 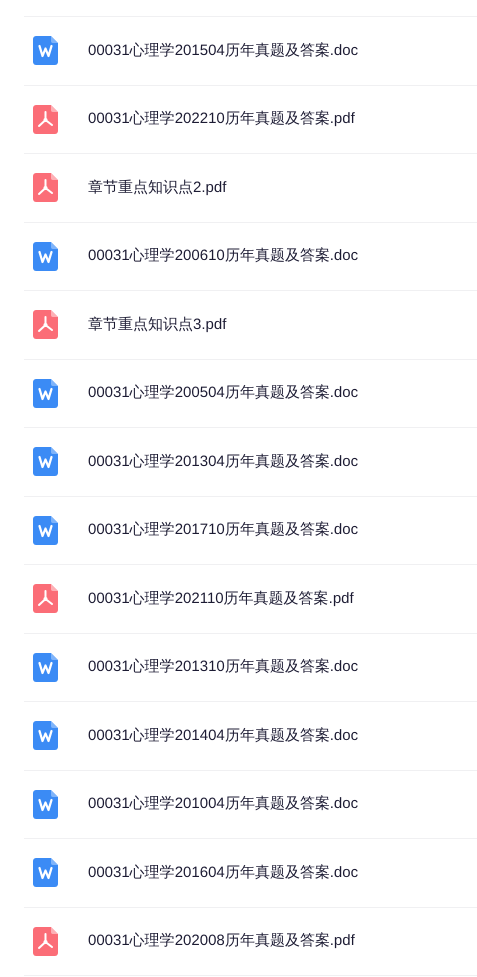 What do you see at coordinates (223, 530) in the screenshot?
I see `file-name: 00031心理学201710历年真题及答案.doc` at bounding box center [223, 530].